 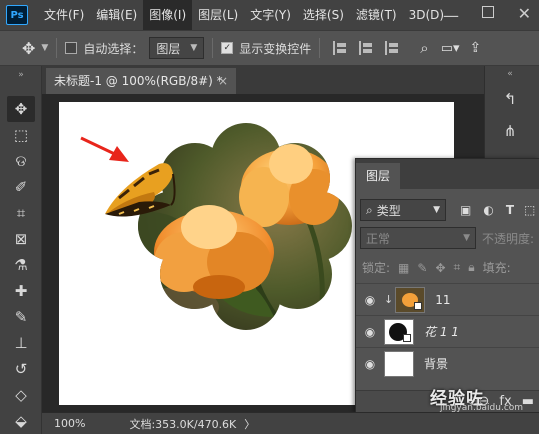 What do you see at coordinates (116, 15) in the screenshot?
I see `menu-edit: 编辑(E)` at bounding box center [116, 15].